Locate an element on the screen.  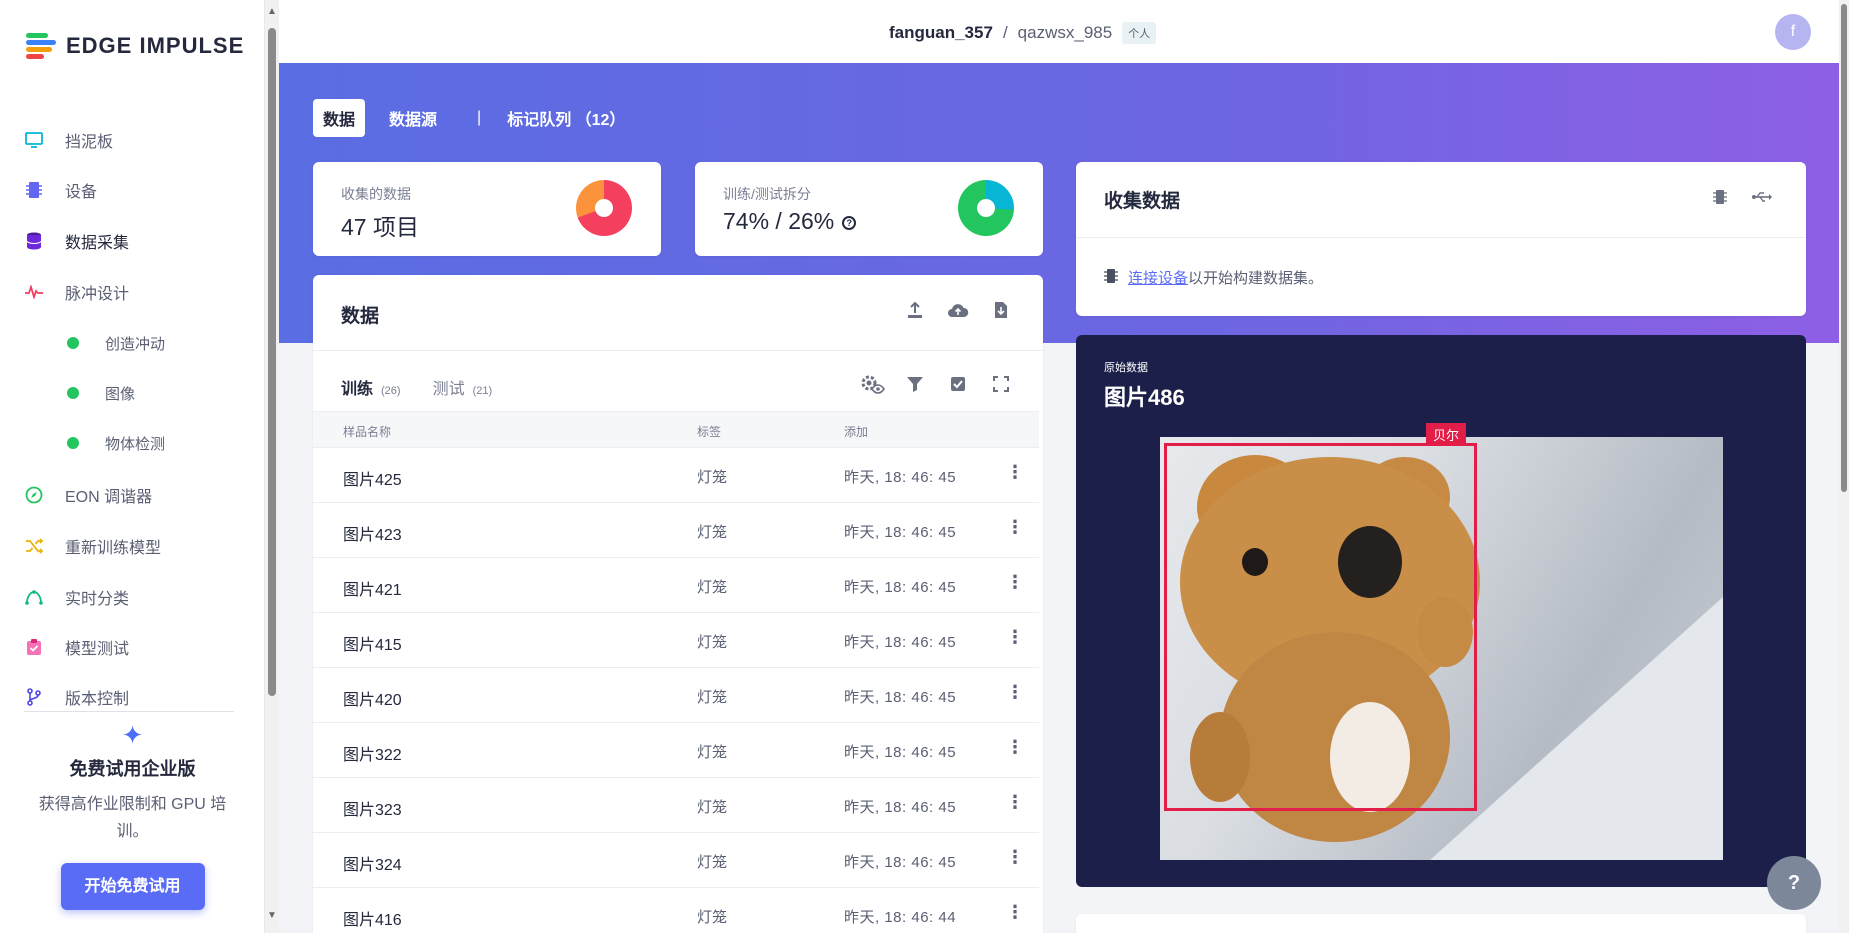
sidebar-item-impulse-design: 脉冲设计 is located at coordinates (132, 292).